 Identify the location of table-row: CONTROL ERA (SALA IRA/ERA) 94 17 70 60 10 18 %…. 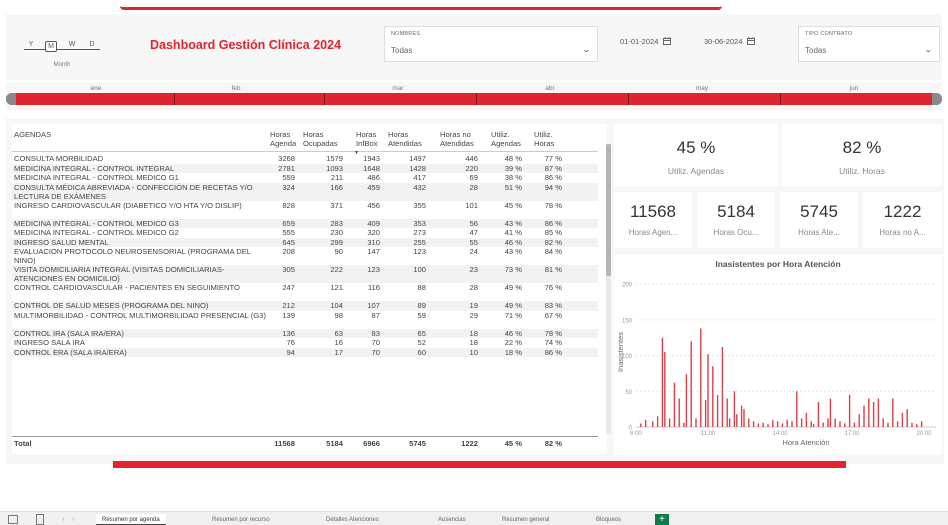
(305, 352).